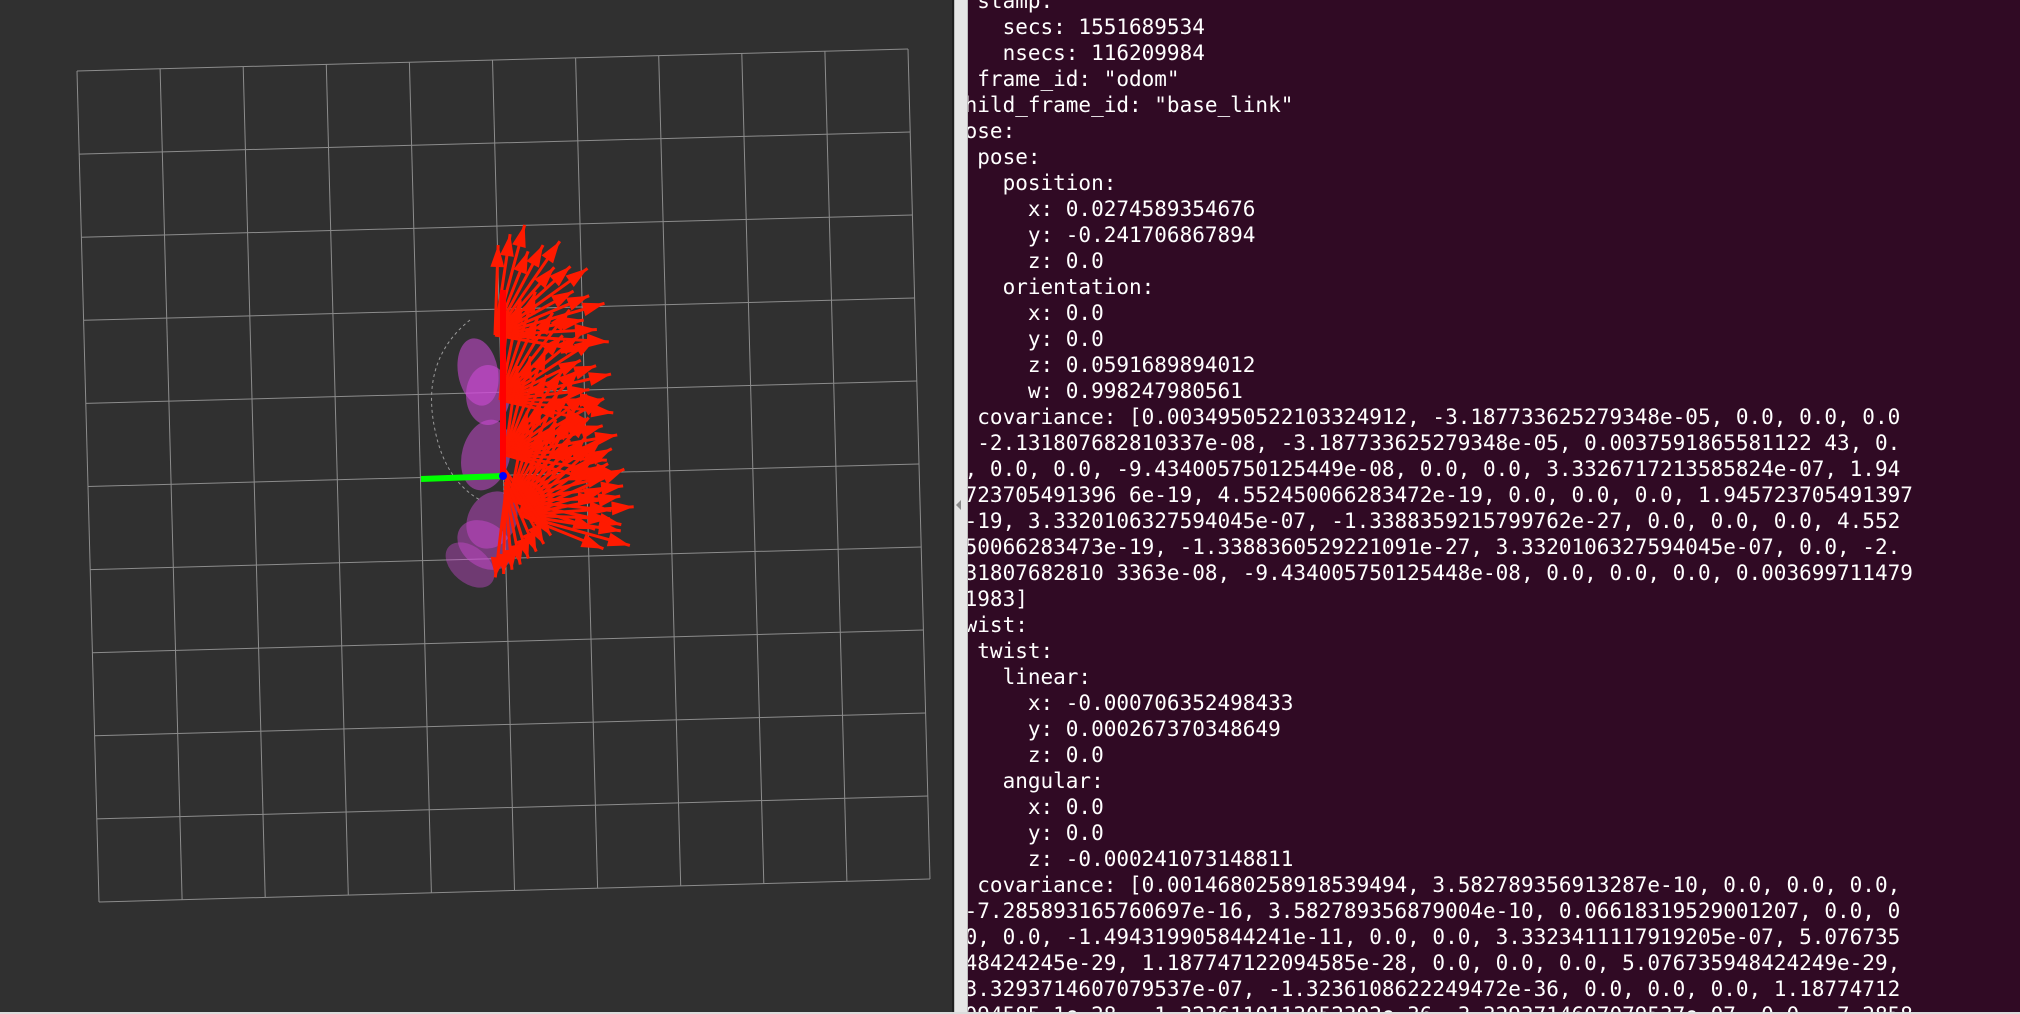 This screenshot has height=1014, width=2020. What do you see at coordinates (1124, 729) in the screenshot?
I see `terminal-line: y: 0.000267370348649` at bounding box center [1124, 729].